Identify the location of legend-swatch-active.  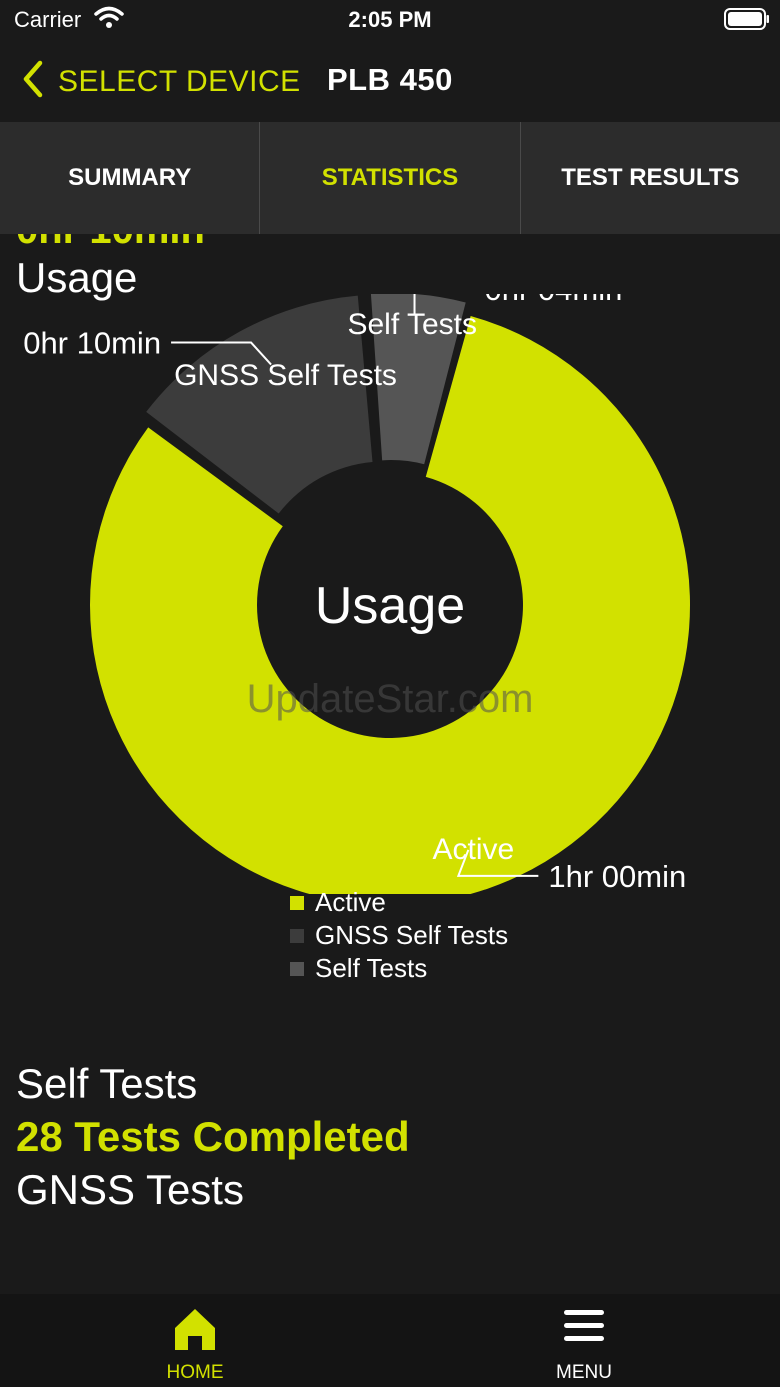
(297, 902).